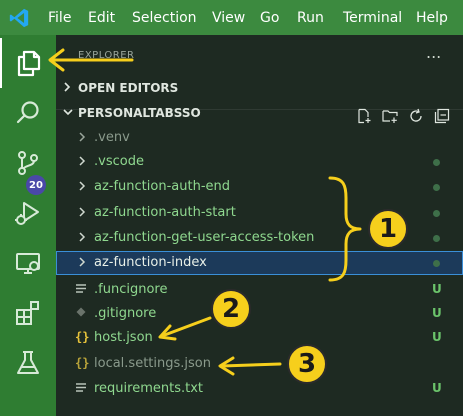 This screenshot has width=463, height=416. I want to click on menu-edit: Edit, so click(101, 18).